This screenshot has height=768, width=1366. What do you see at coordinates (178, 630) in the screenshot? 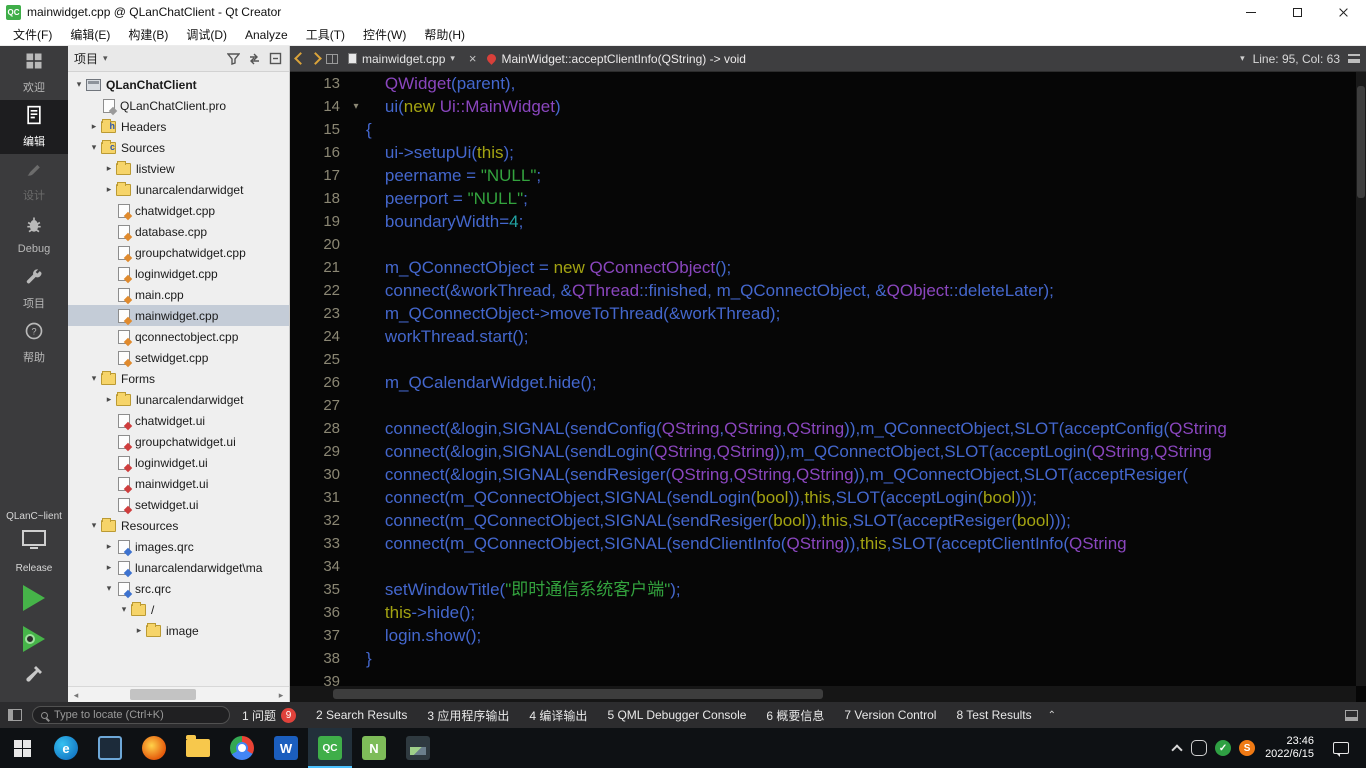
I see `tree-item-image: ▸ image` at bounding box center [178, 630].